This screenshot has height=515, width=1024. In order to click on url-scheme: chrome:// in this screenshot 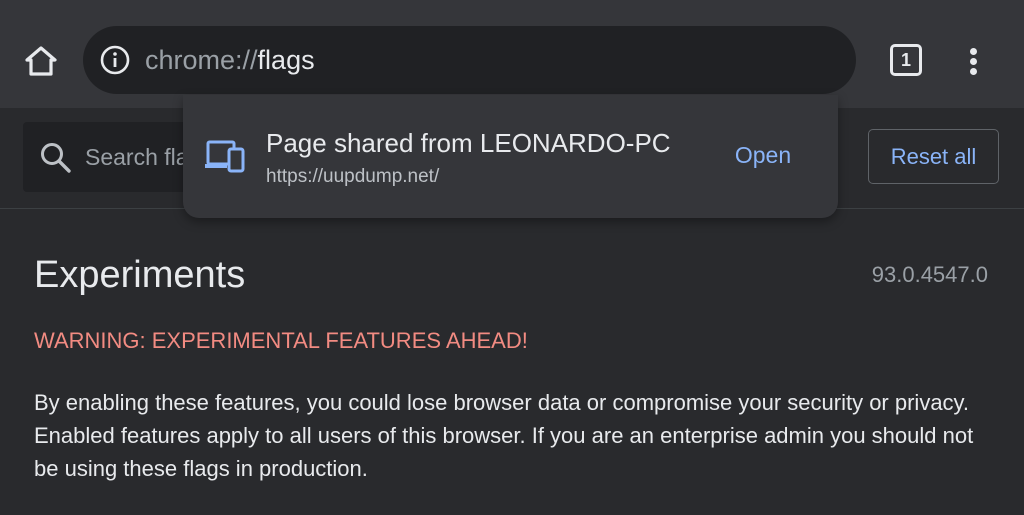, I will do `click(201, 60)`.